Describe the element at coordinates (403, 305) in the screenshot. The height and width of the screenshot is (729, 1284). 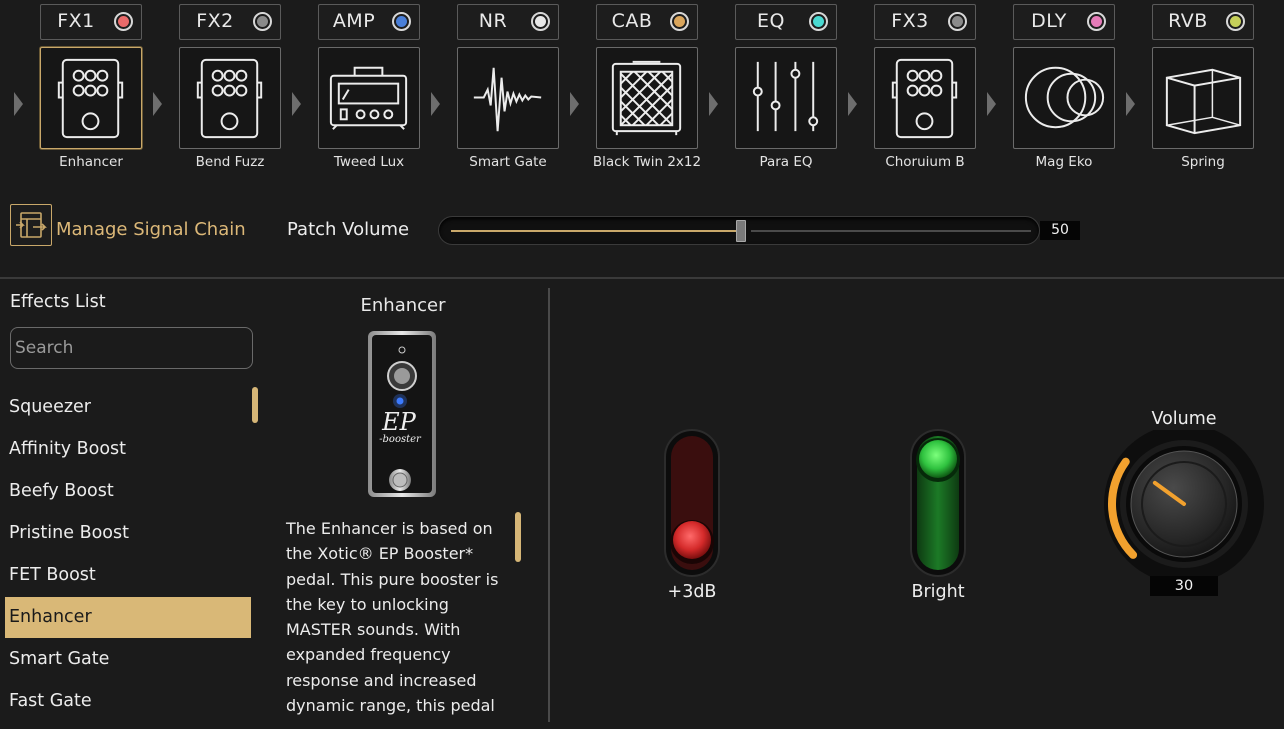
I see `effect-detail-title: Enhancer` at that location.